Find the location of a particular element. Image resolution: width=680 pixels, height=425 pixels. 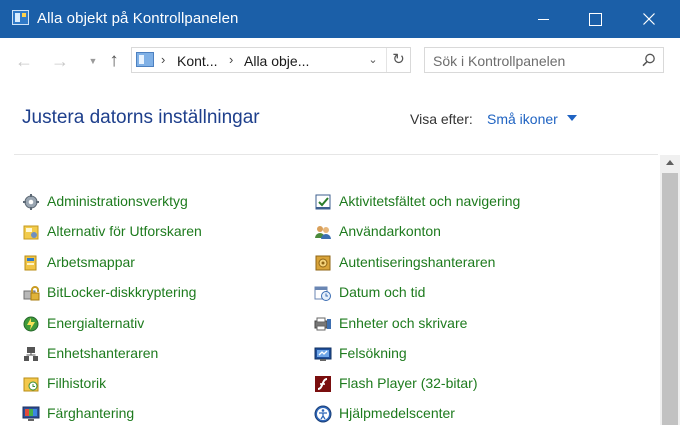

ease-of-access-icon is located at coordinates (323, 414).